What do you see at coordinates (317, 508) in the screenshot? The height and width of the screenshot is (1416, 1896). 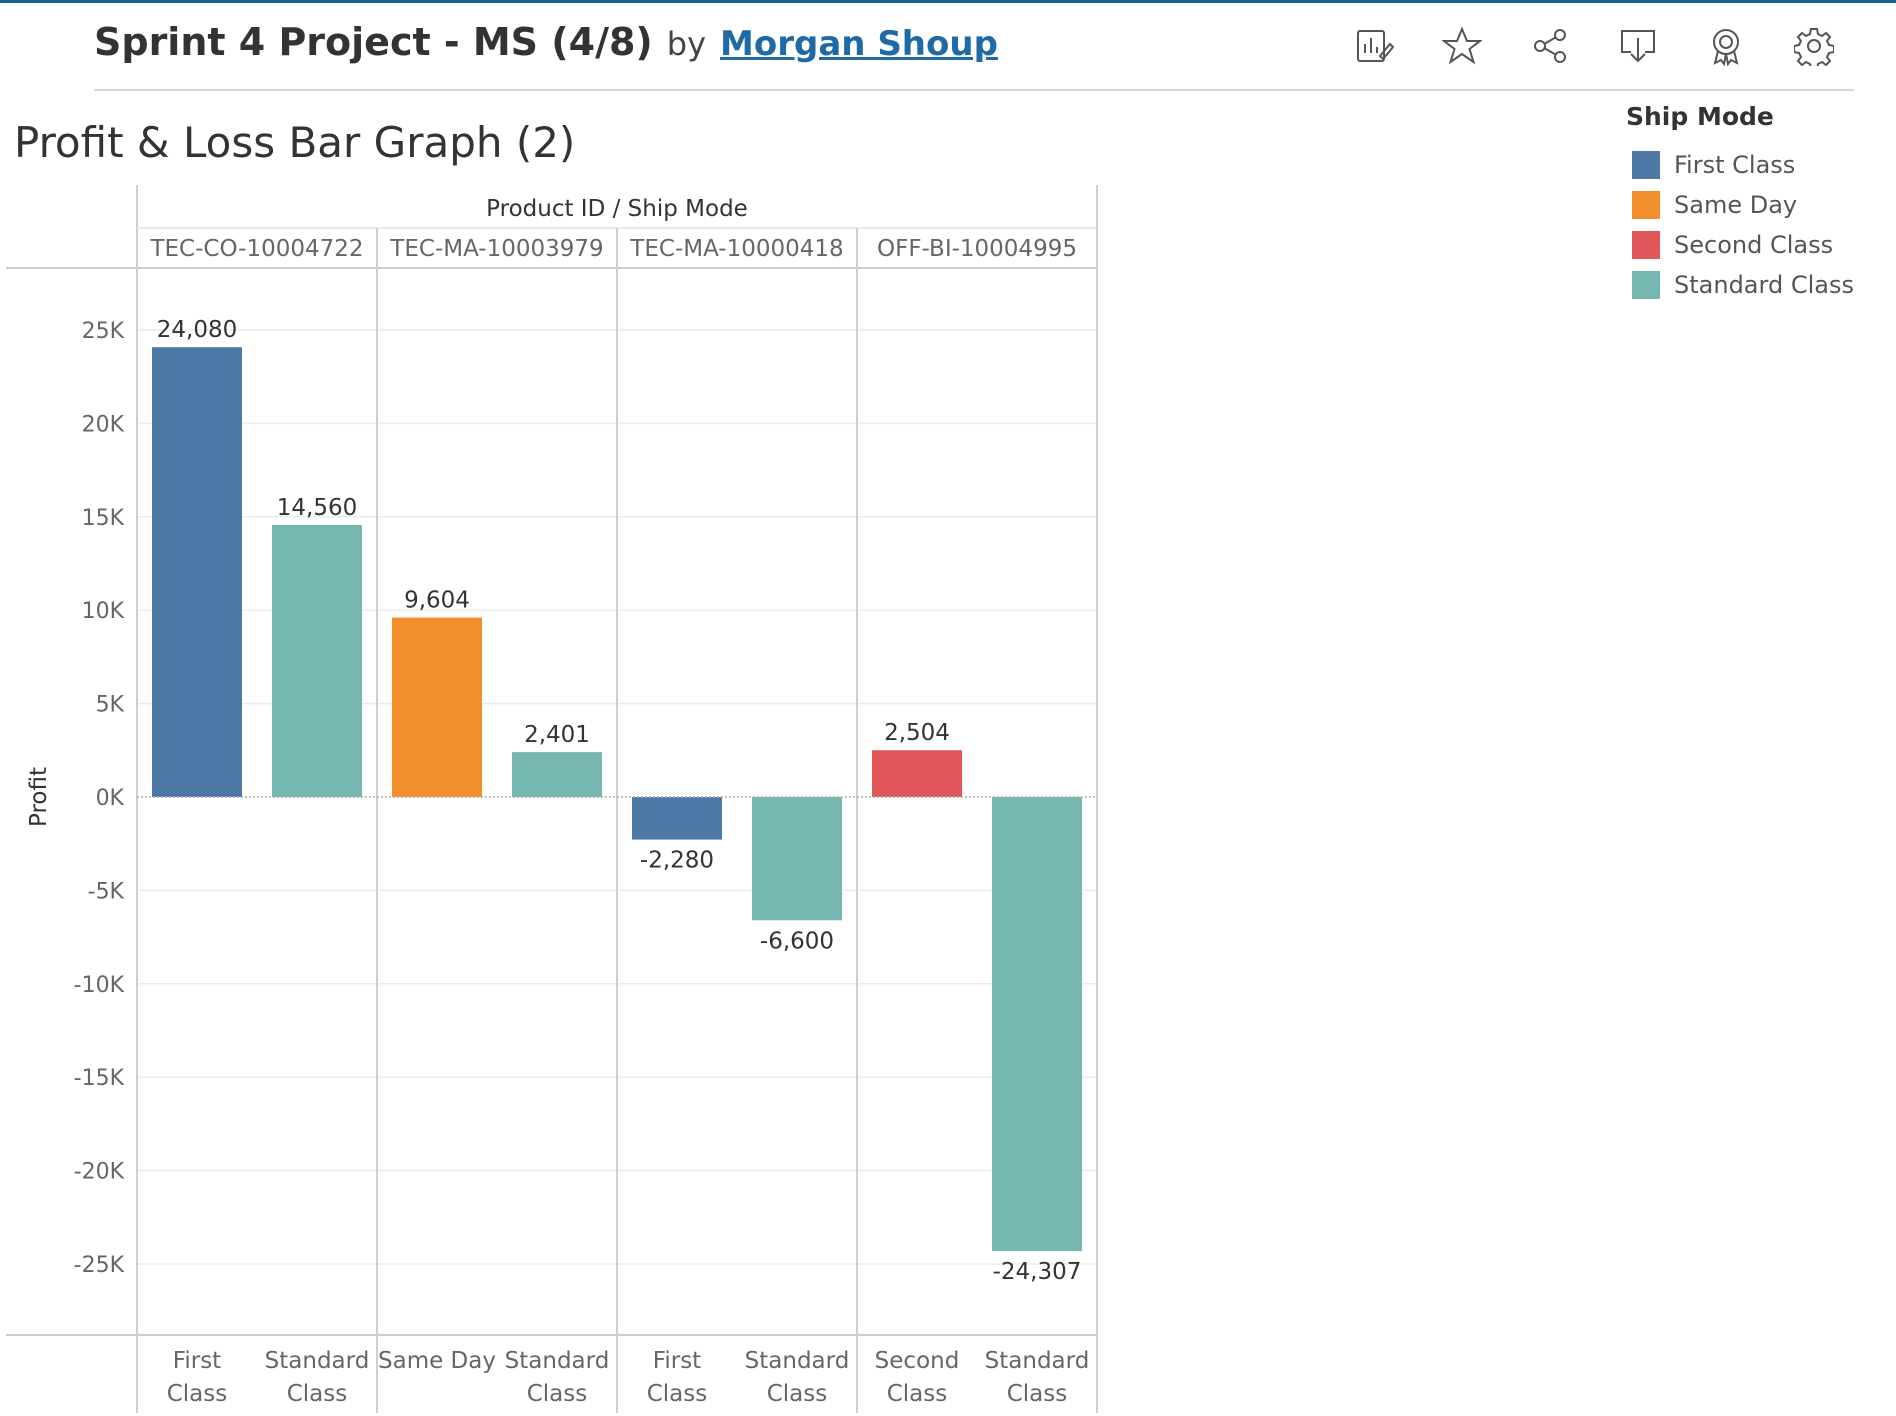 I see `data-label: 14,560` at bounding box center [317, 508].